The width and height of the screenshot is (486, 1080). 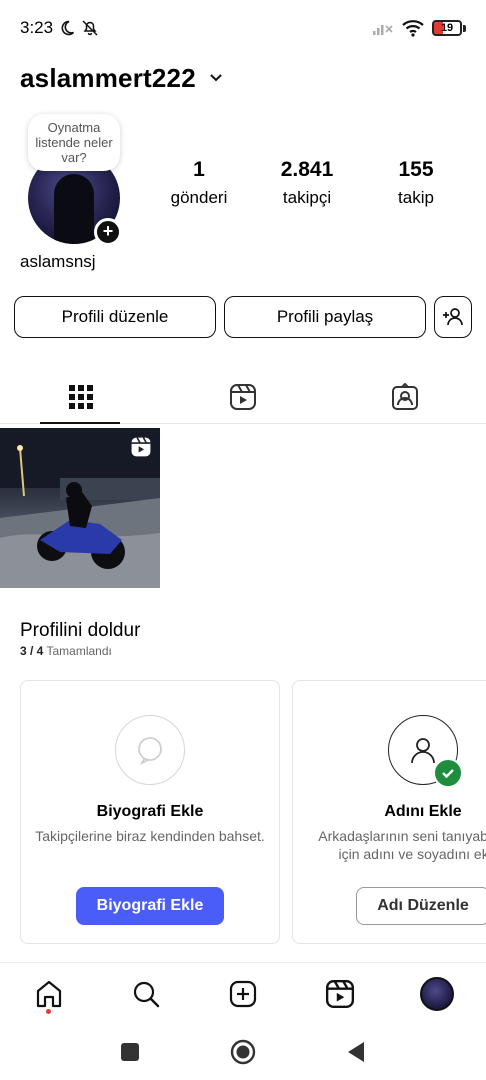 I want to click on card-add-name-title: Adını Ekle, so click(x=423, y=811).